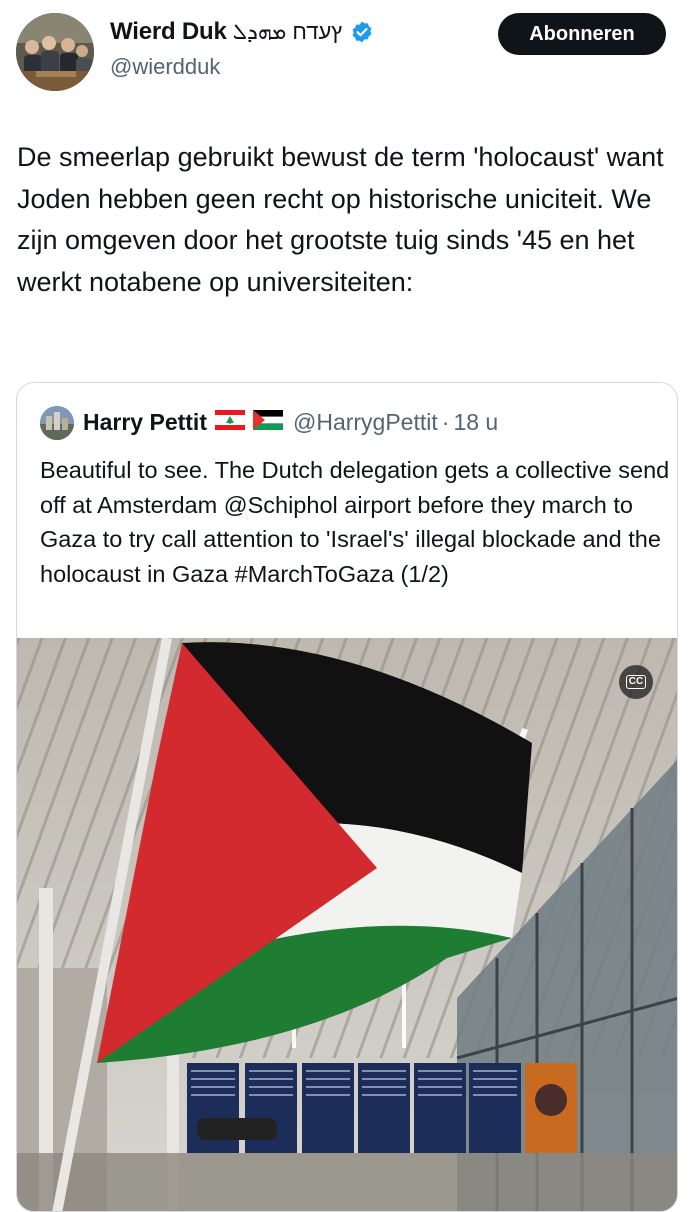  Describe the element at coordinates (475, 422) in the screenshot. I see `quote-timestamp: 18 u` at that location.